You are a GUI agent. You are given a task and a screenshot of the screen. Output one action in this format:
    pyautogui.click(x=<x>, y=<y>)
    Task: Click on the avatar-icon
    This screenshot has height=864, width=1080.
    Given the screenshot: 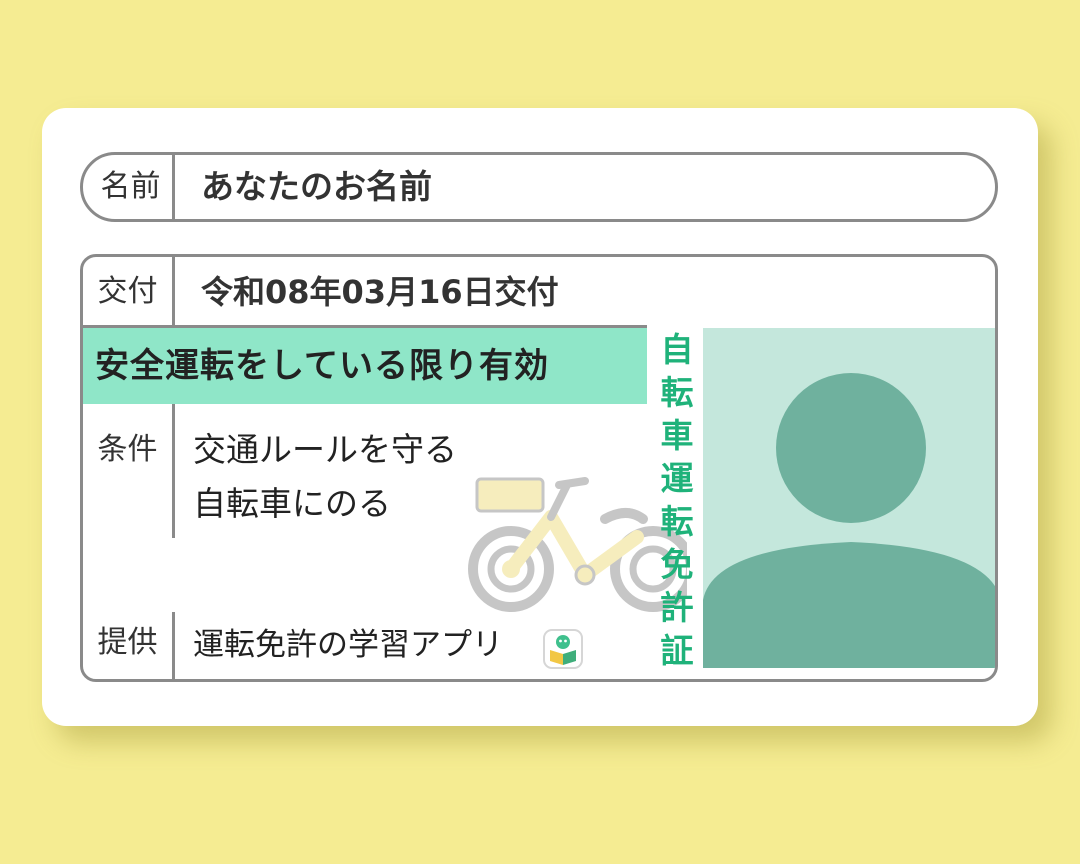 What is the action you would take?
    pyautogui.click(x=849, y=520)
    